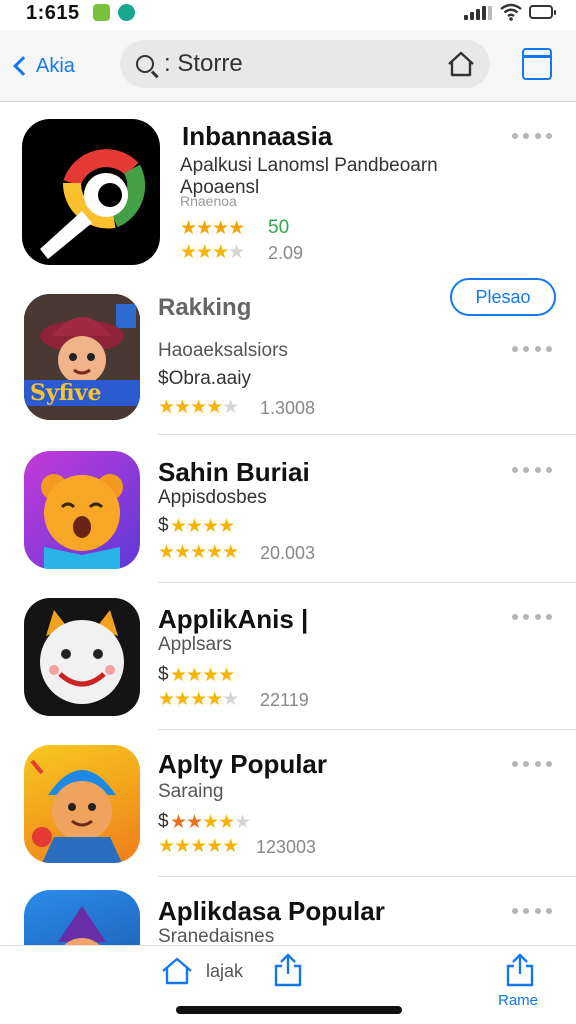  I want to click on rating-count: 1.3008, so click(288, 408).